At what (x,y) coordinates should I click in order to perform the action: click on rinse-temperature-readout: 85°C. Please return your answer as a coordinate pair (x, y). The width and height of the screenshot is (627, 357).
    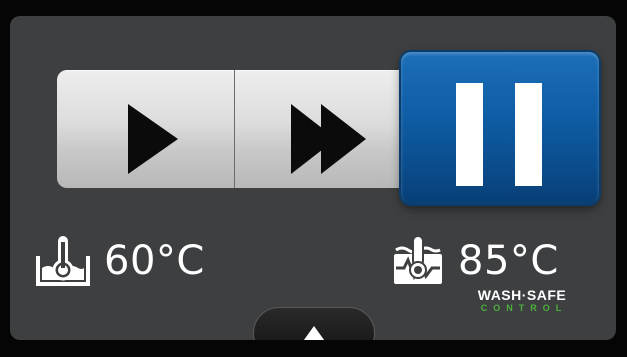
    Looking at the image, I should click on (474, 261).